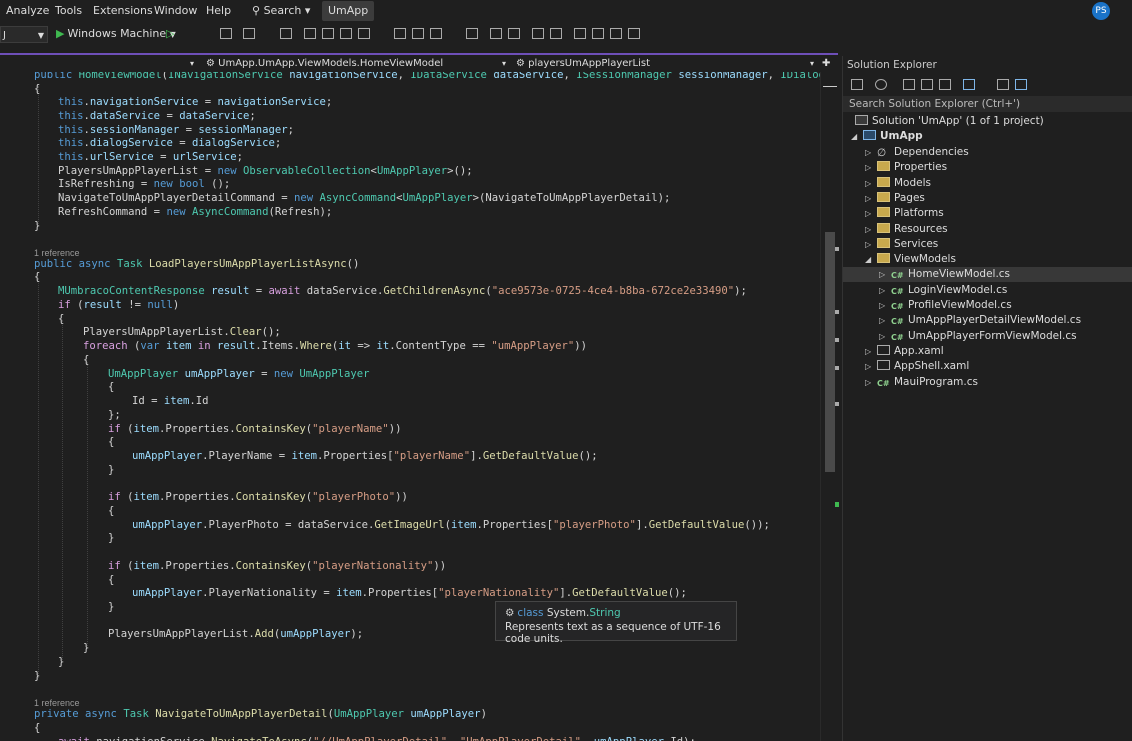  What do you see at coordinates (62, 490) in the screenshot?
I see `indent-guide` at bounding box center [62, 490].